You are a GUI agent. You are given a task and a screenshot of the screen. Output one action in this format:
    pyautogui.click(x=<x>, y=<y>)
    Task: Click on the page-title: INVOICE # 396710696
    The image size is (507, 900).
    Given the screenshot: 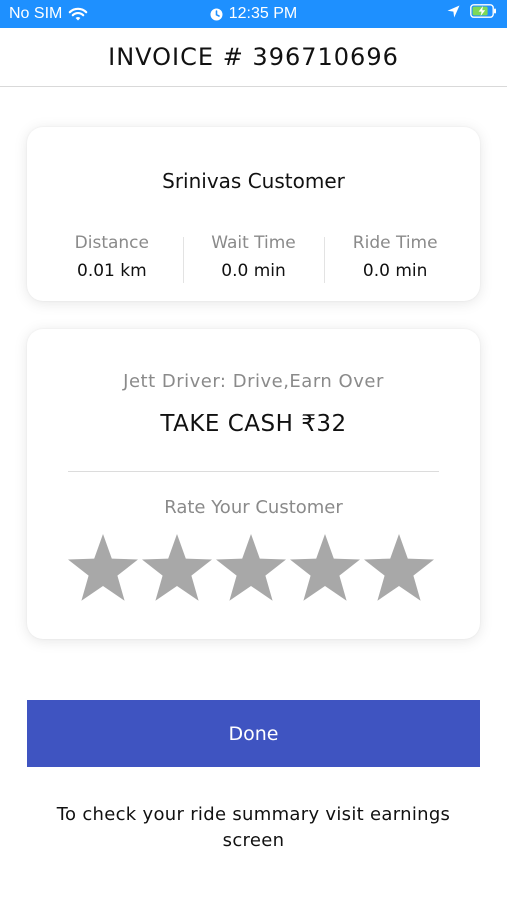 What is the action you would take?
    pyautogui.click(x=253, y=57)
    